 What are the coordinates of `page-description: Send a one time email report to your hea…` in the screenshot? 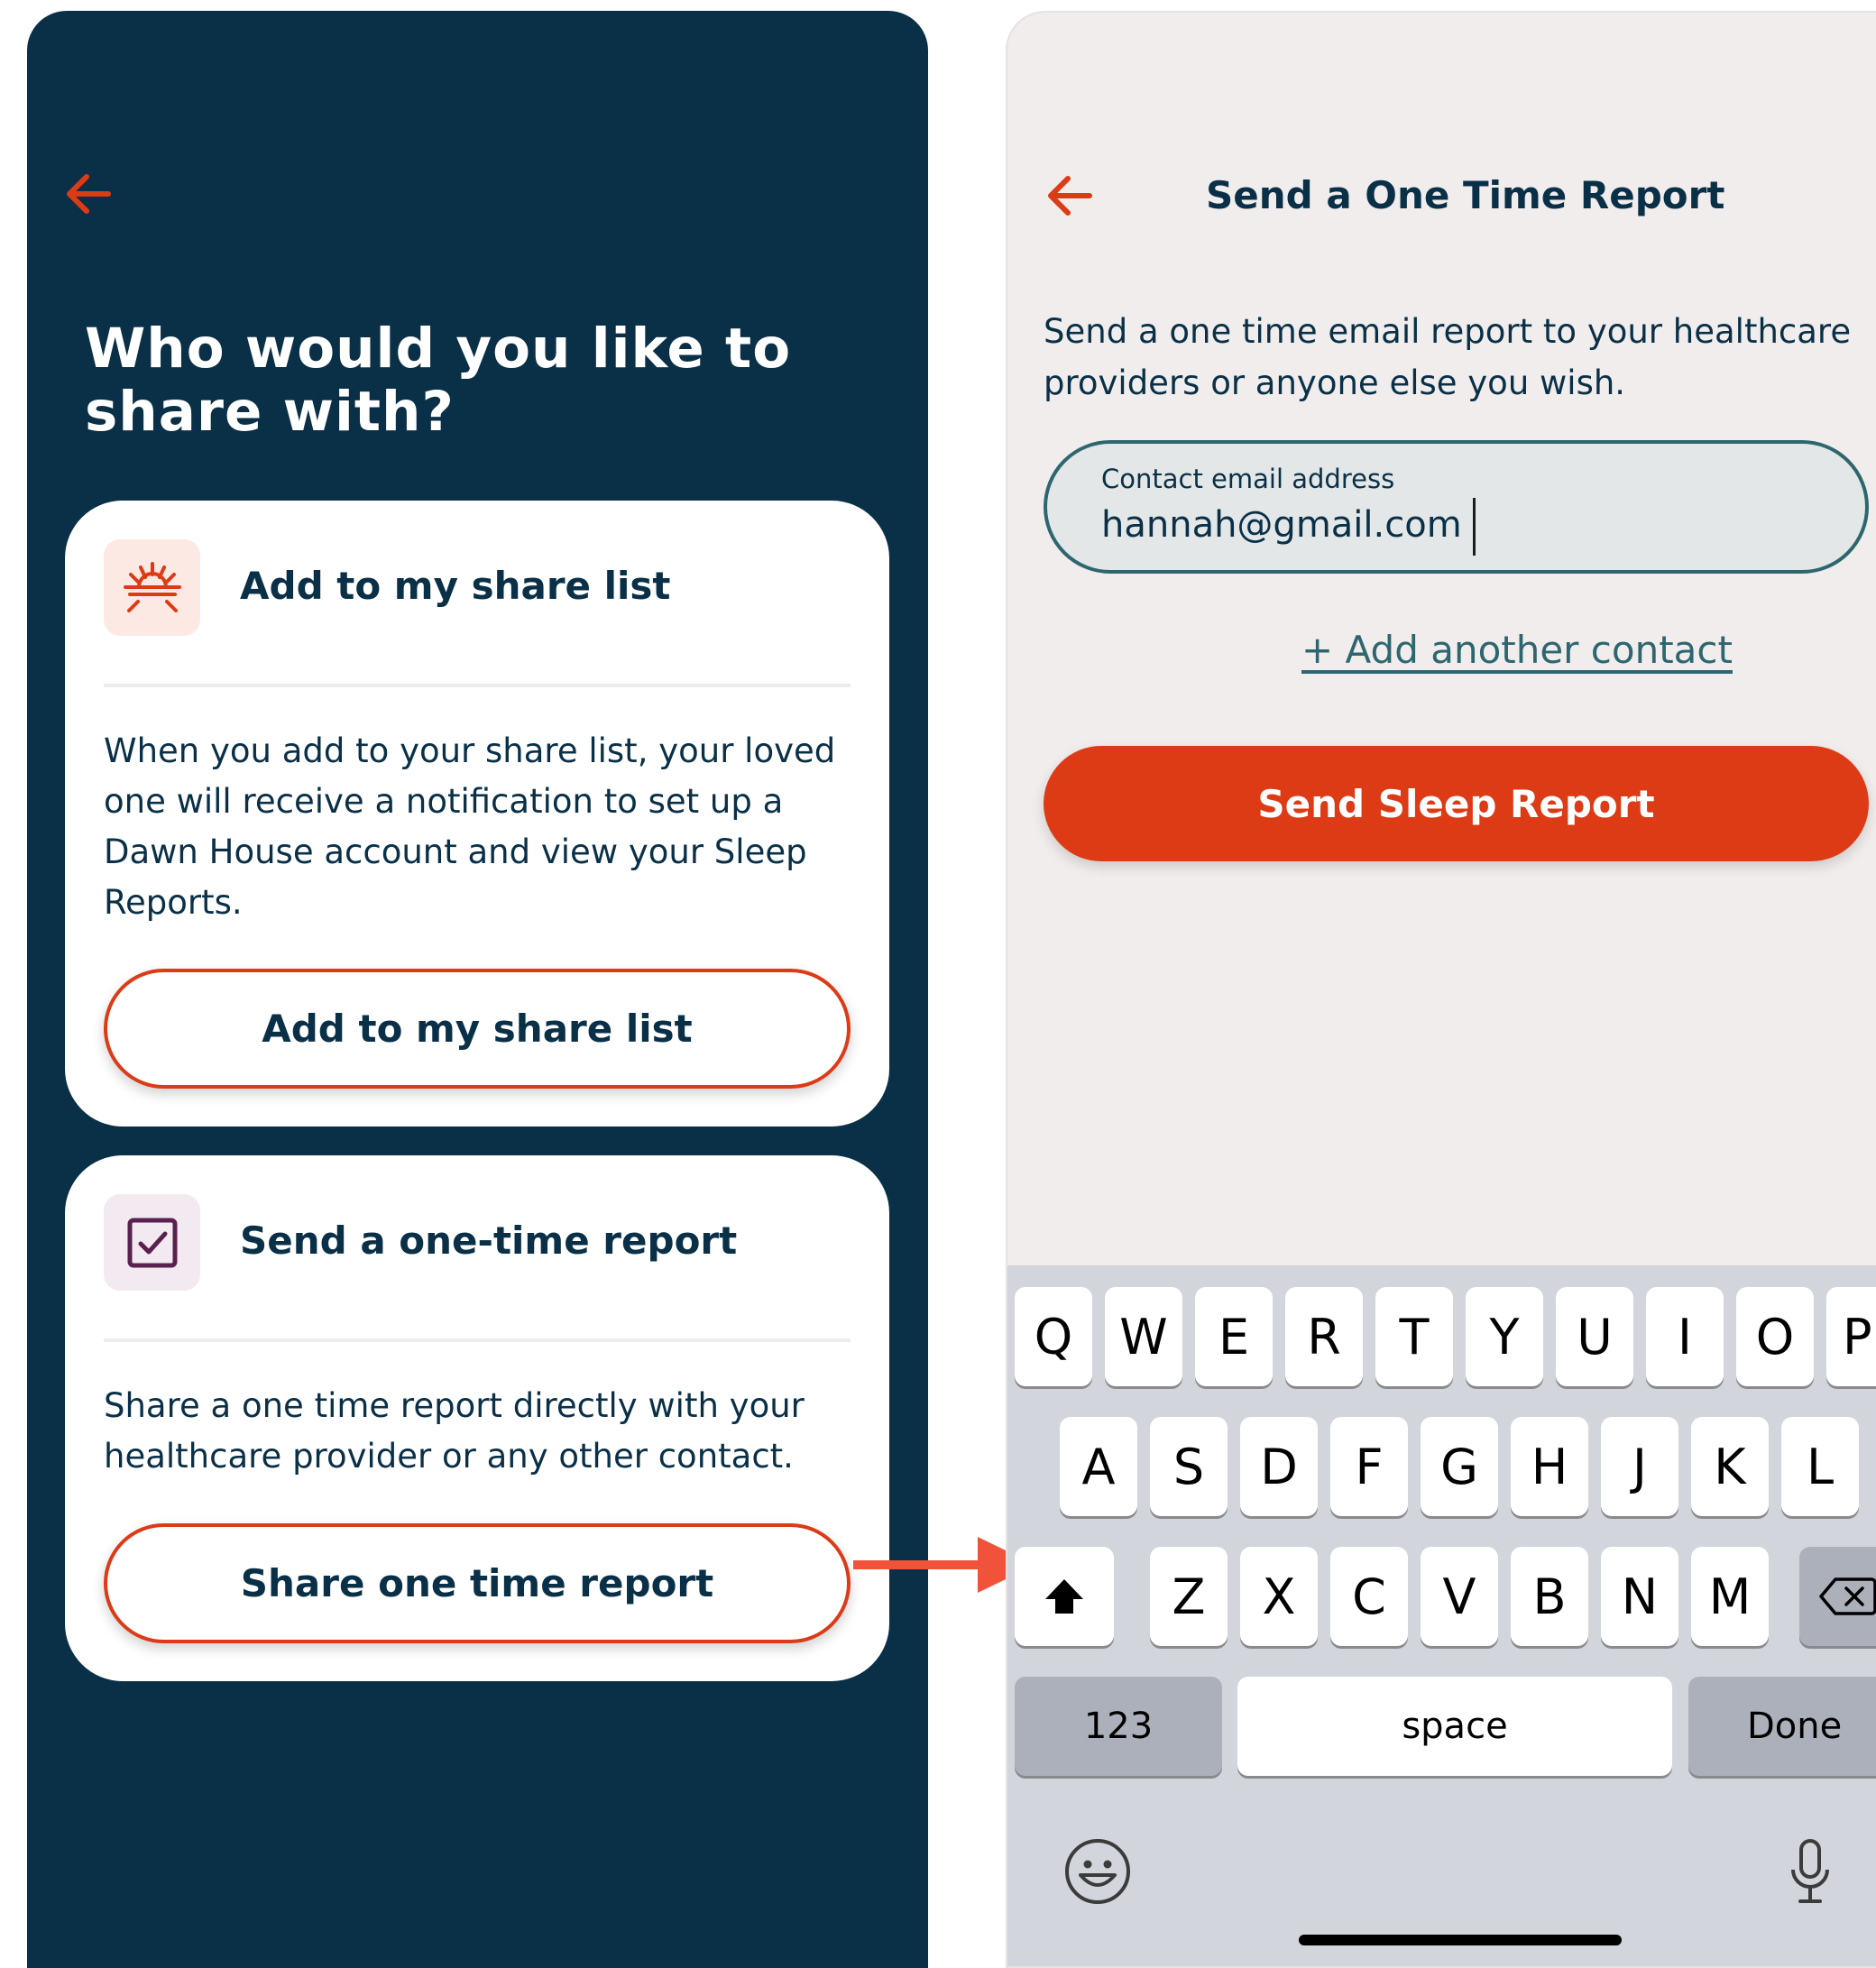 It's located at (1448, 357).